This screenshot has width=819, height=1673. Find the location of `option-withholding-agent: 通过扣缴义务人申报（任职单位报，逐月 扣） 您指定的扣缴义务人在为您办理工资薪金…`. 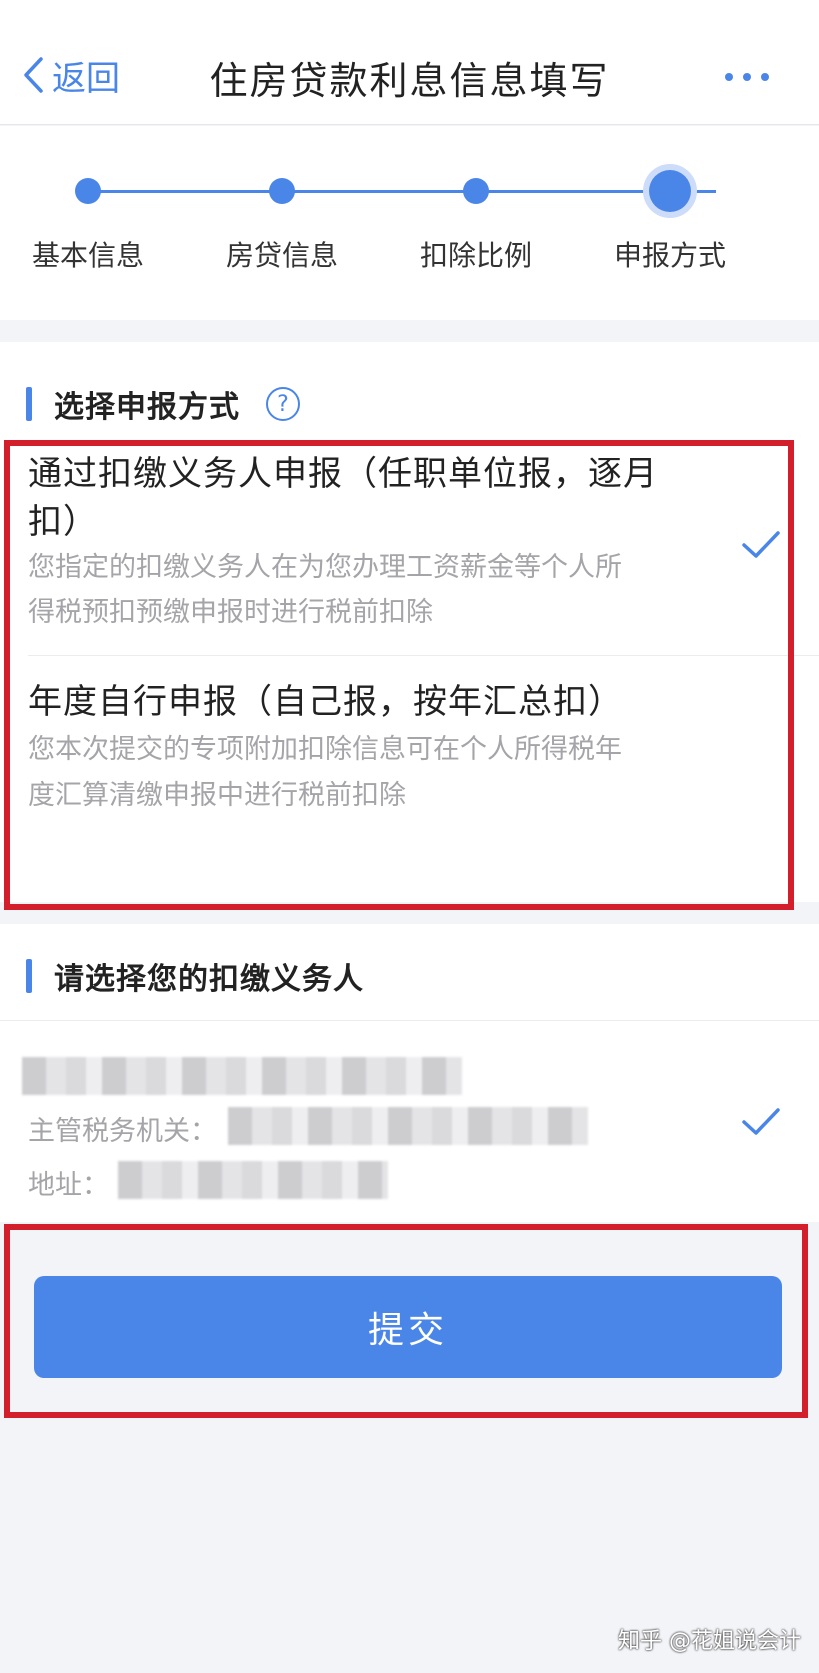

option-withholding-agent: 通过扣缴义务人申报（任职单位报，逐月 扣） 您指定的扣缴义务人在为您办理工资薪金… is located at coordinates (409, 544).